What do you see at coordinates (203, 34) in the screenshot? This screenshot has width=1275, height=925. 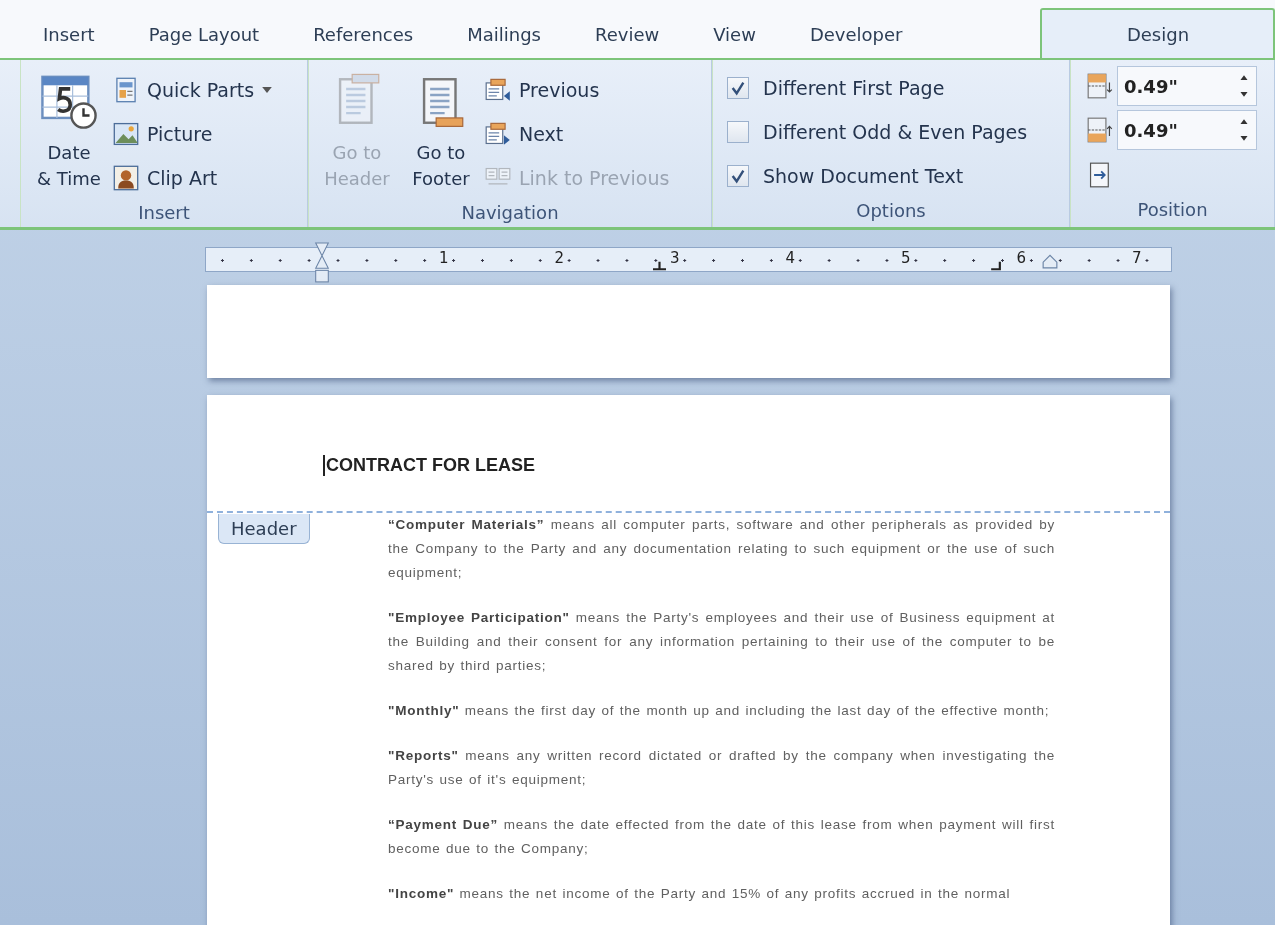 I see `ribbon-tab: Page Layout` at bounding box center [203, 34].